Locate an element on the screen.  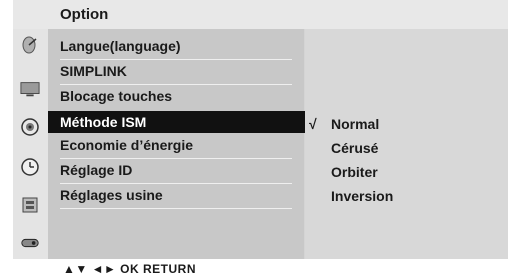
remote-icon is located at coordinates (30, 243).